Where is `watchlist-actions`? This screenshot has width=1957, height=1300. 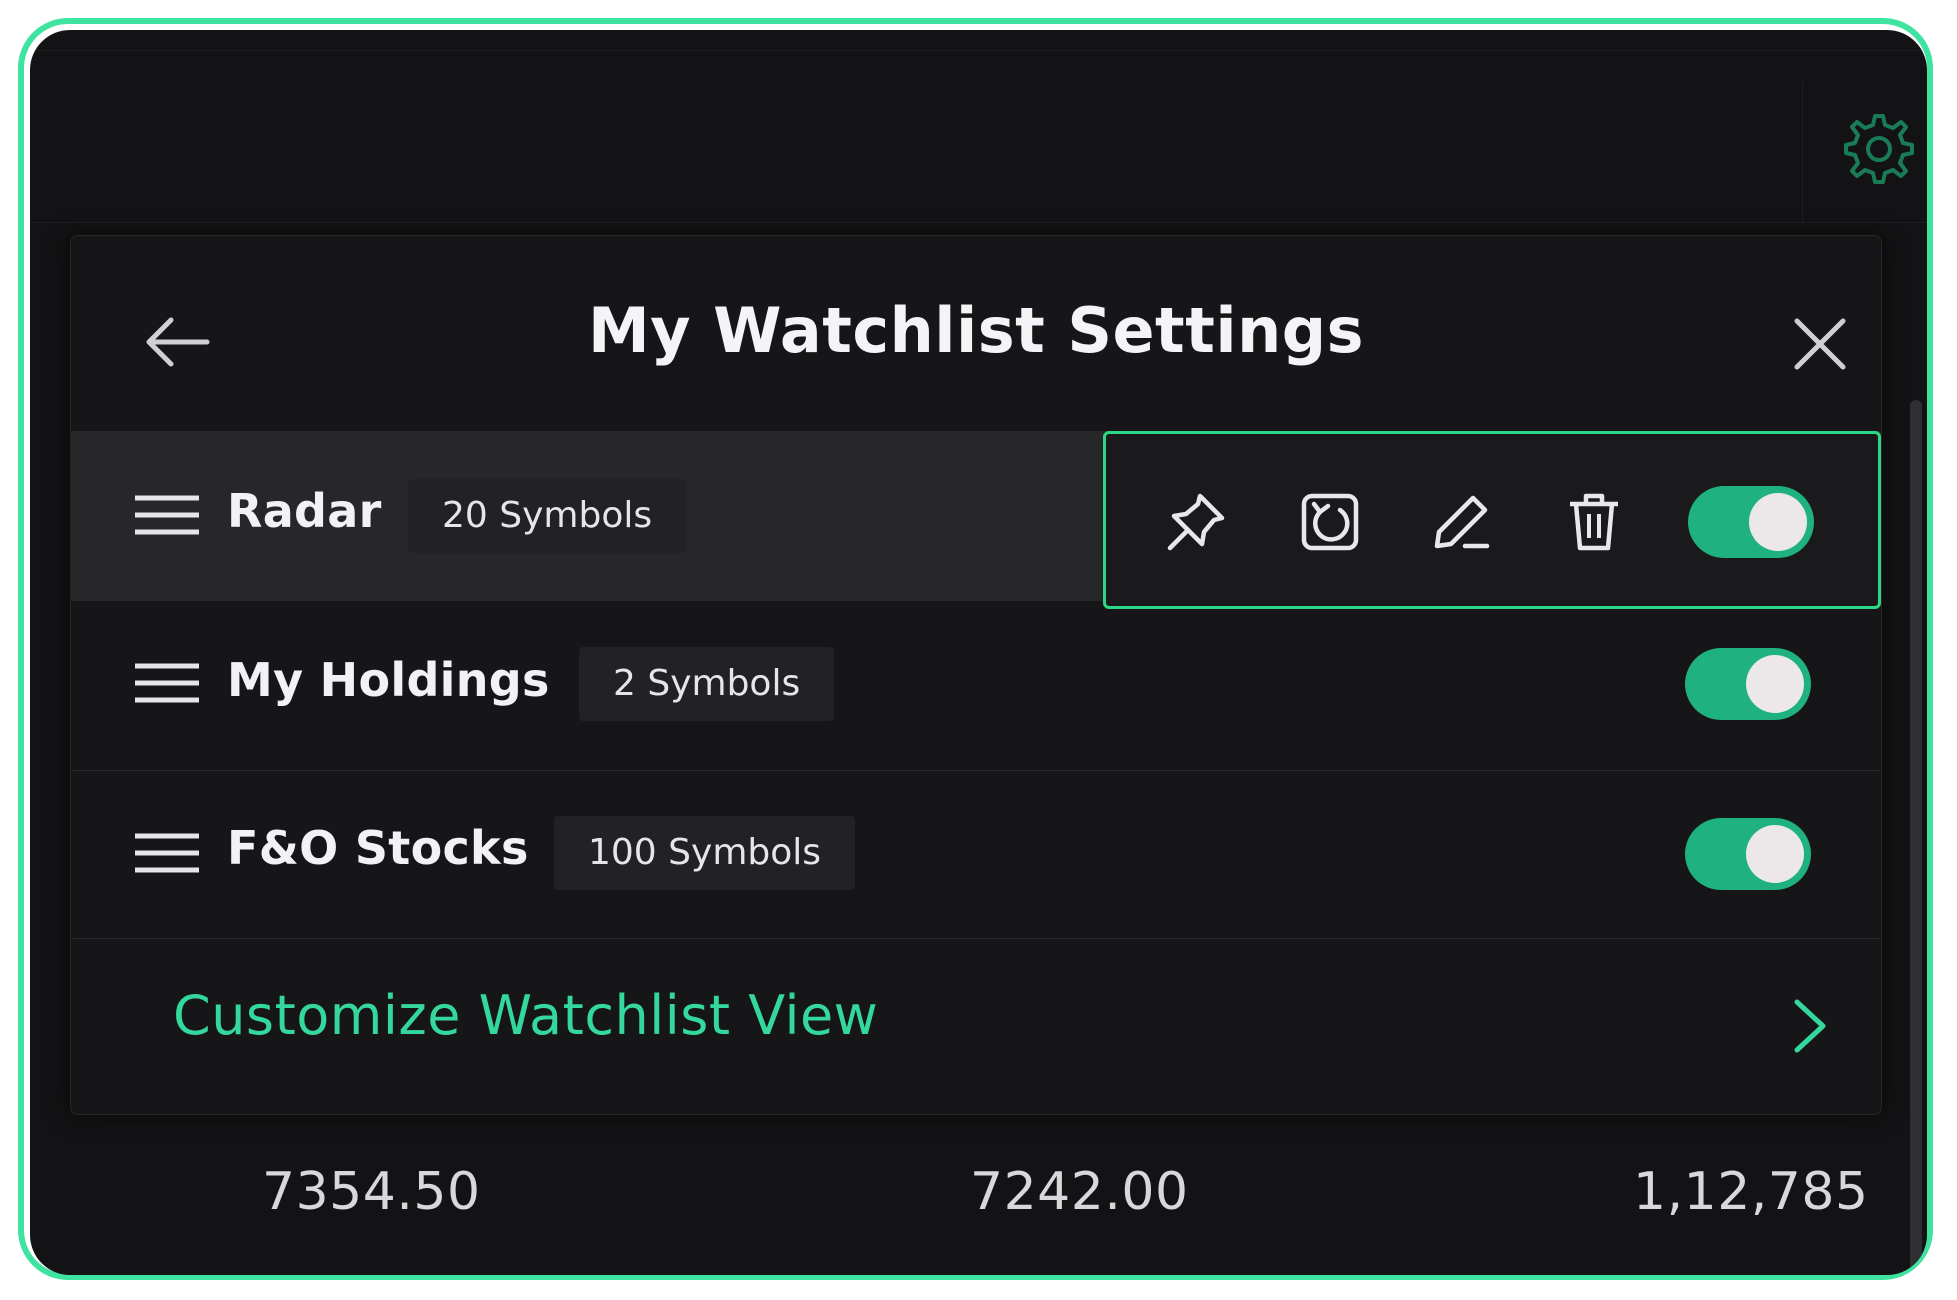
watchlist-actions is located at coordinates (1492, 520).